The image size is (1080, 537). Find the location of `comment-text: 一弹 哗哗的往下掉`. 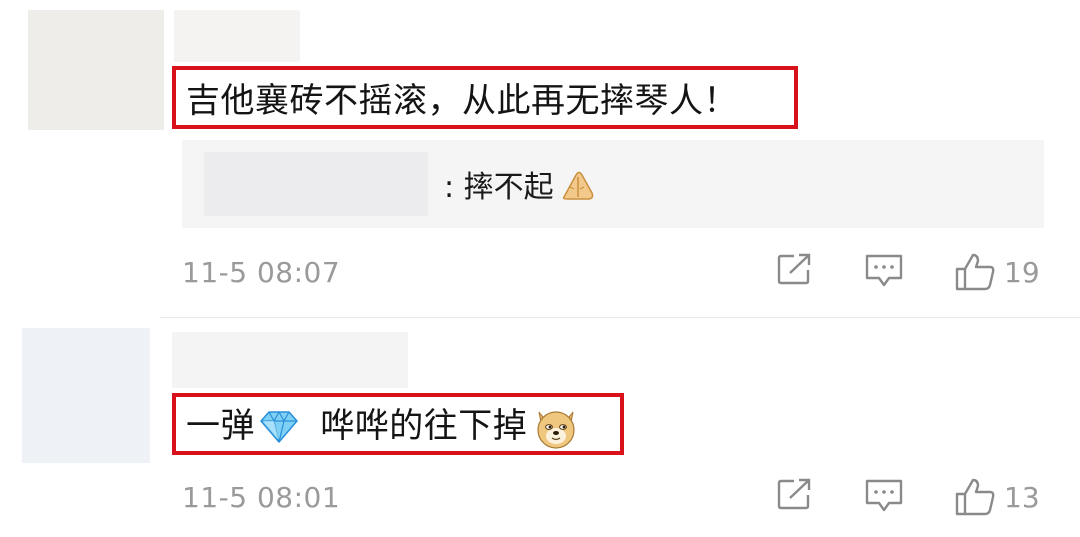

comment-text: 一弹 哗哗的往下掉 is located at coordinates (382, 424).